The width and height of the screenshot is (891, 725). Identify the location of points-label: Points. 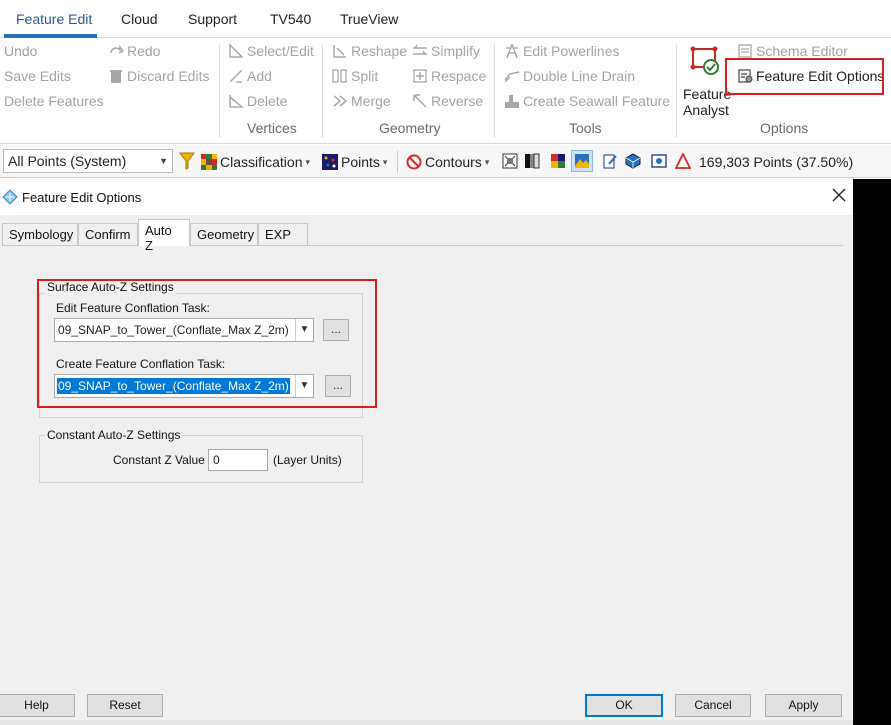
(360, 162).